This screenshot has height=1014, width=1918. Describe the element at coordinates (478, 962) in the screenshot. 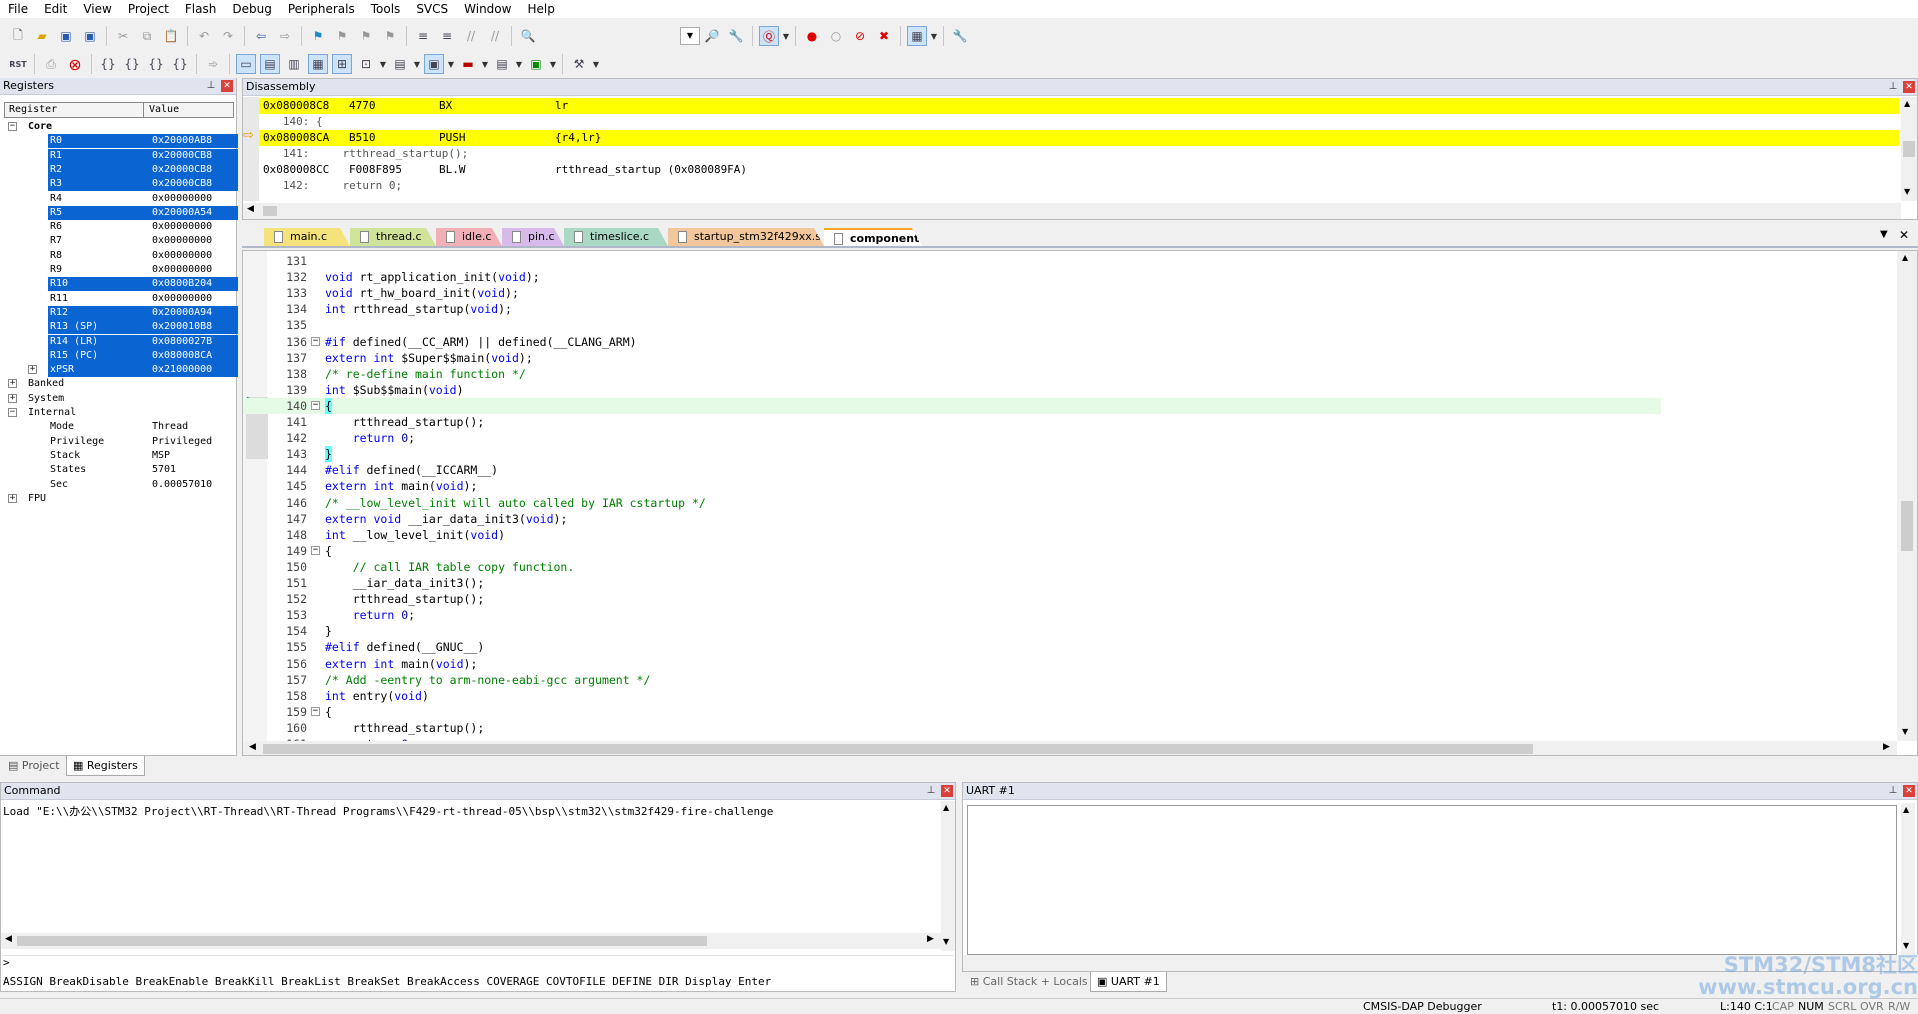

I see `command-input: >` at that location.